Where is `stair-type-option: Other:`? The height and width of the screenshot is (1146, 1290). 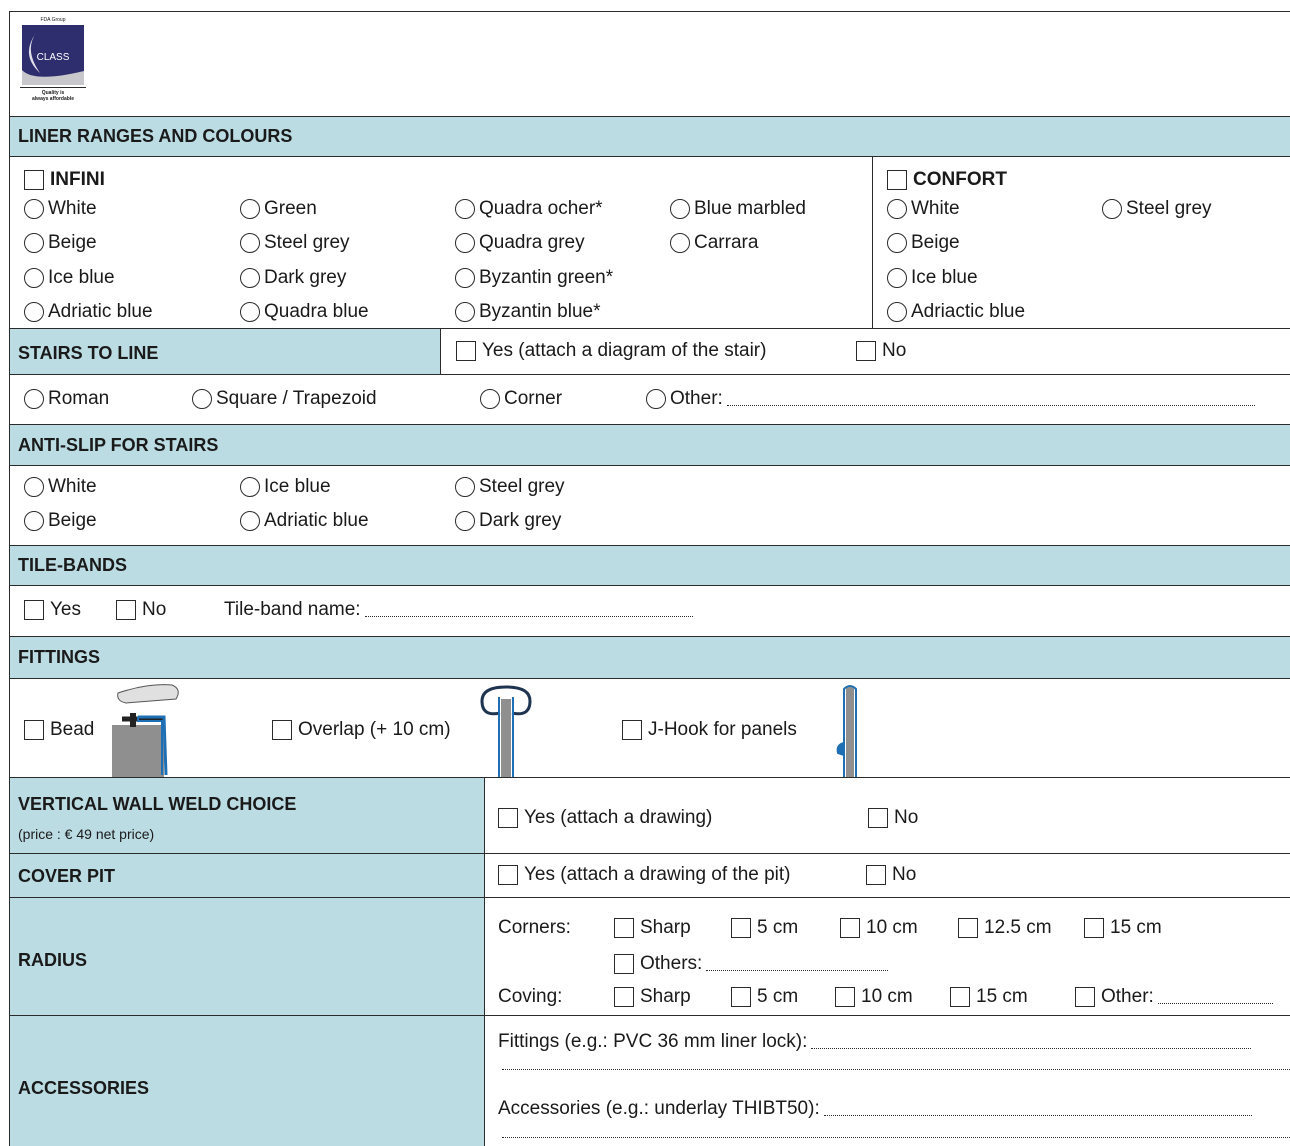 stair-type-option: Other: is located at coordinates (950, 399).